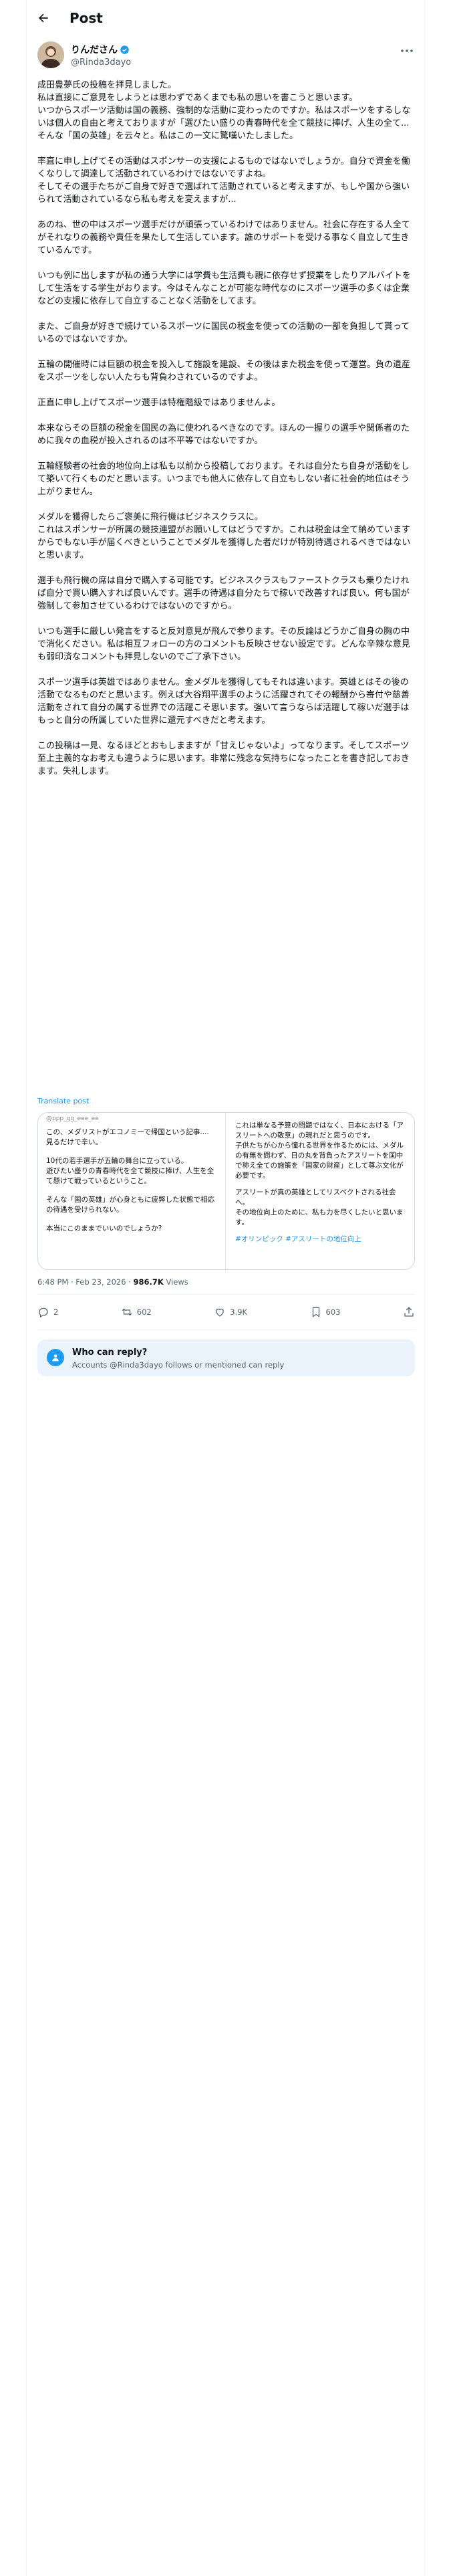 This screenshot has width=451, height=2576. I want to click on post-time: 6:48 PM · Feb 23, 2026, so click(81, 1282).